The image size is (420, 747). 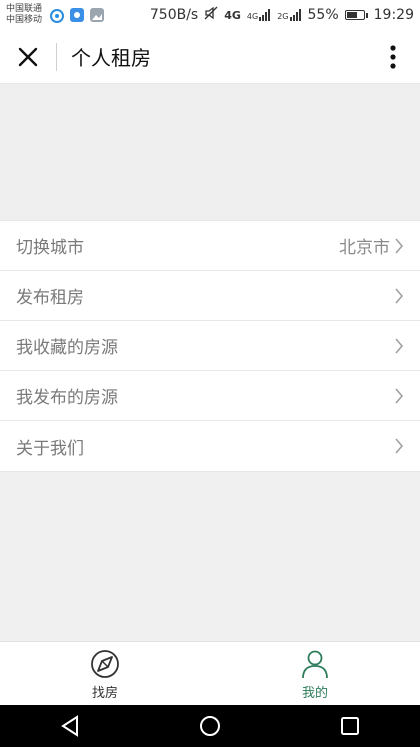 What do you see at coordinates (252, 16) in the screenshot?
I see `network-4g-label-2: 4G` at bounding box center [252, 16].